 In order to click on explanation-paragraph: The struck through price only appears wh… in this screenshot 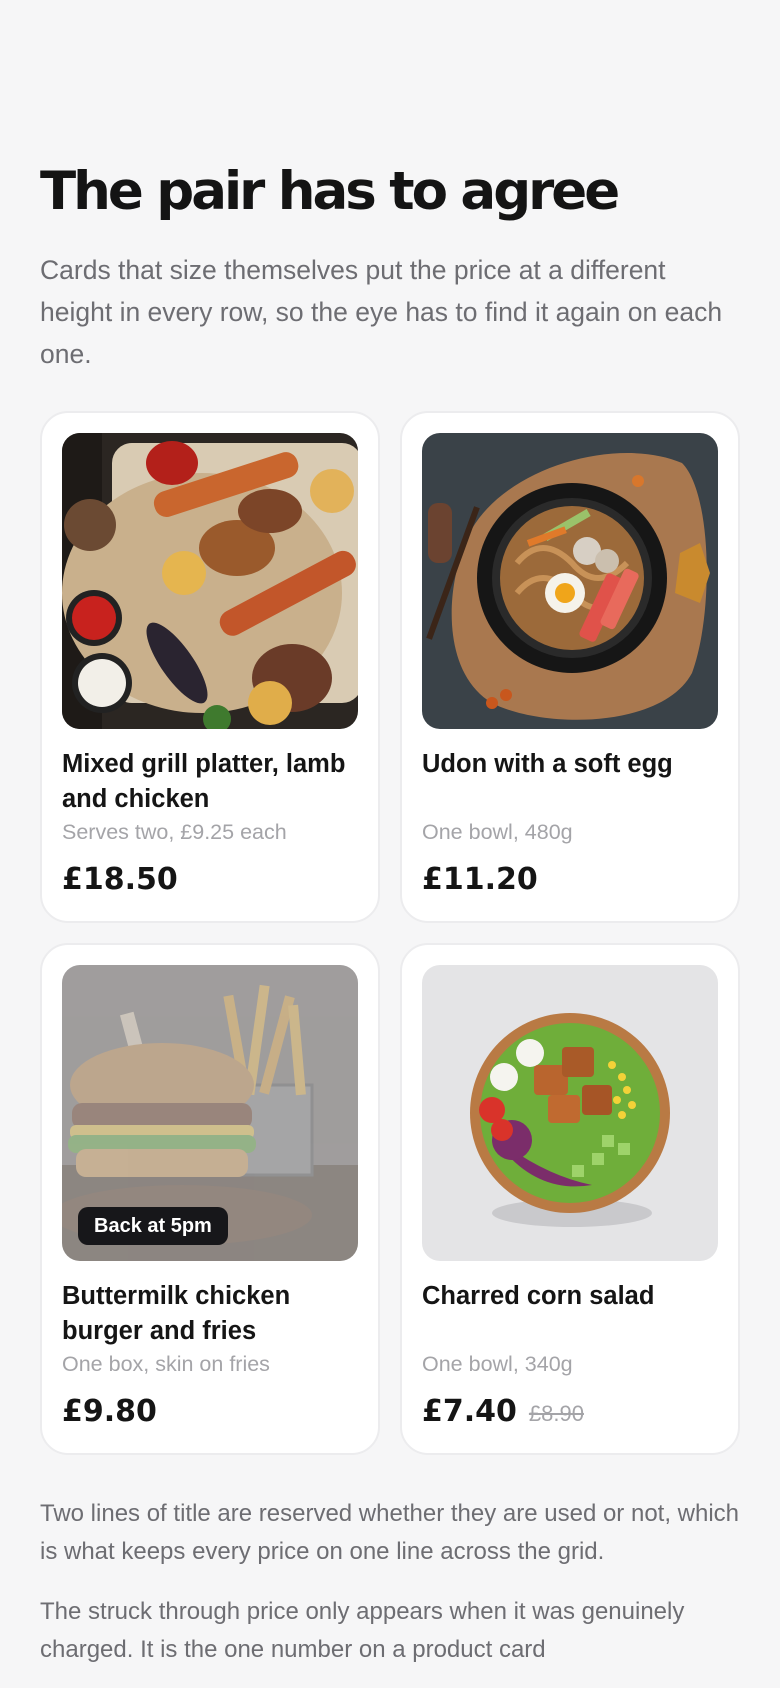, I will do `click(362, 1630)`.